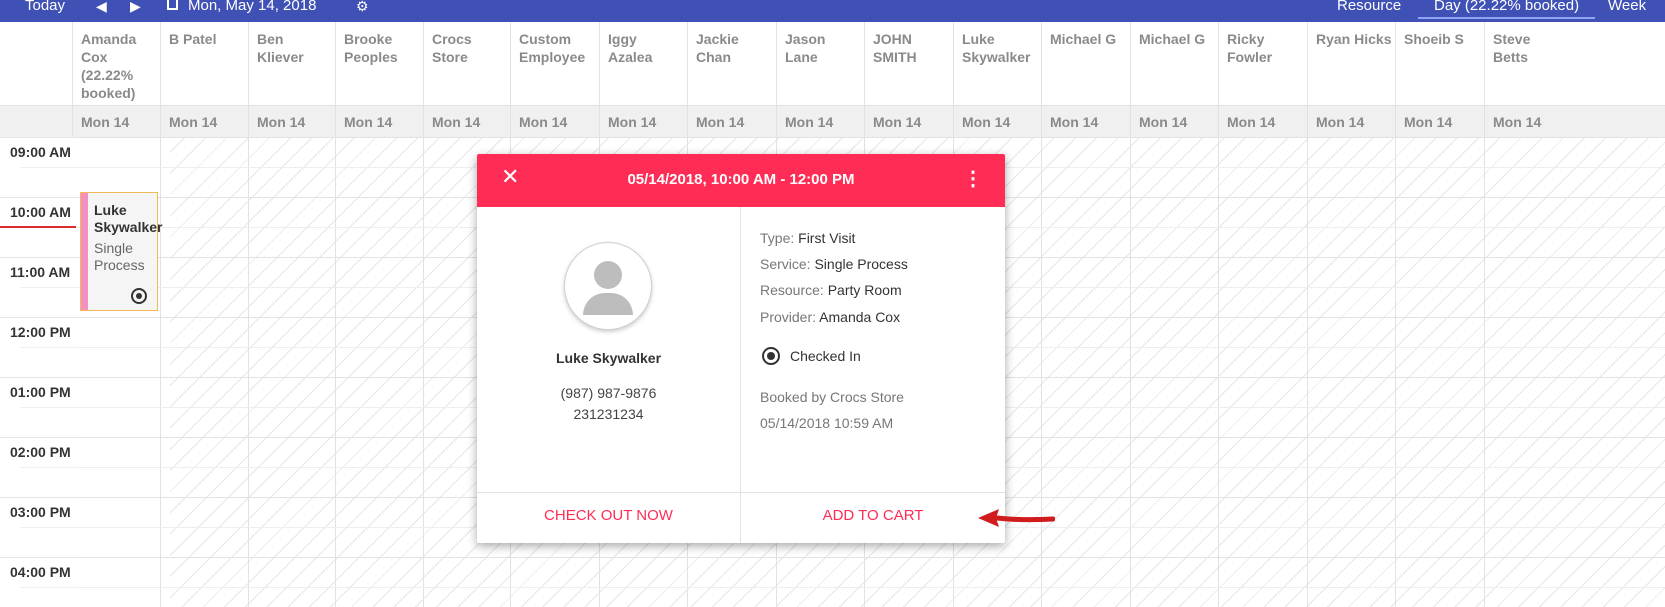 This screenshot has height=607, width=1665. I want to click on client-id: 231231234, so click(608, 414).